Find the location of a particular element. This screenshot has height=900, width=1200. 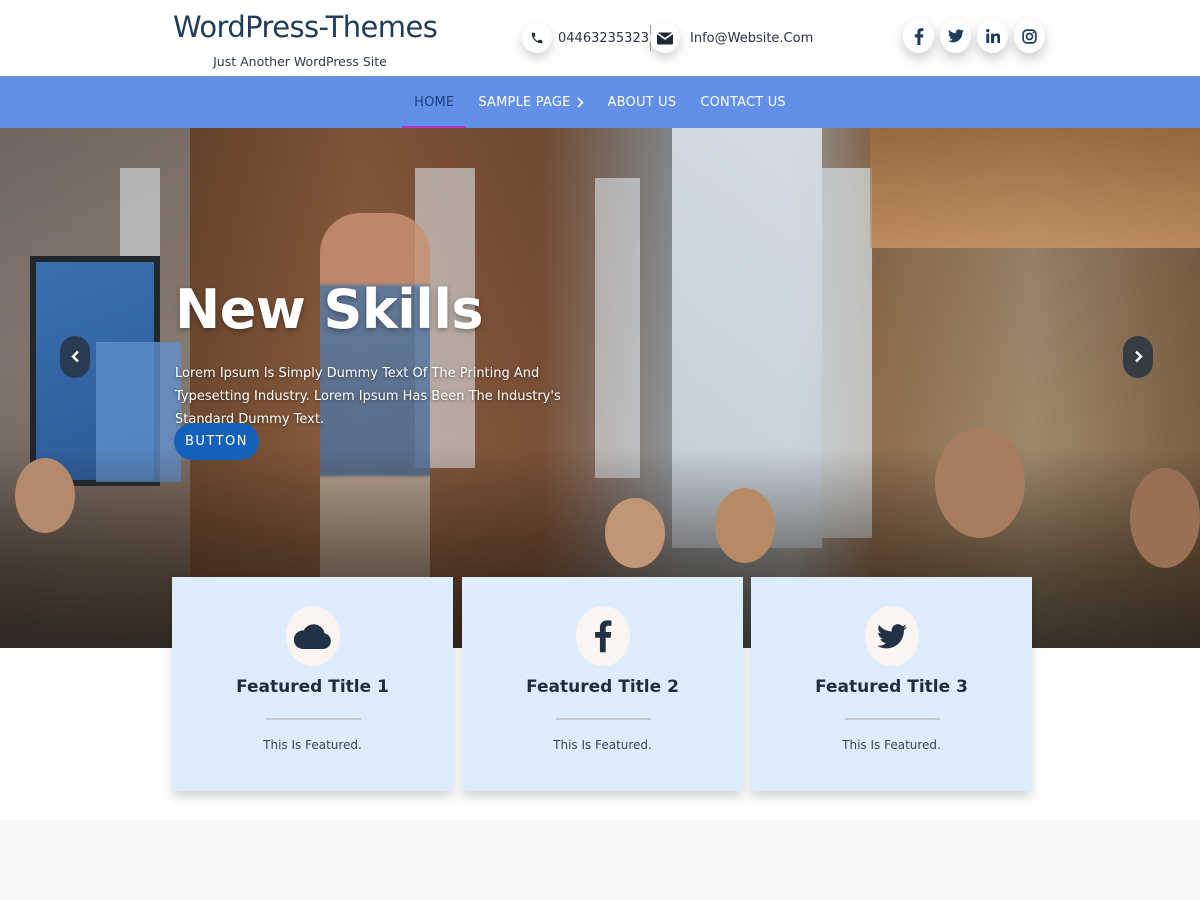

header-phone: 04463235323 is located at coordinates (585, 38).